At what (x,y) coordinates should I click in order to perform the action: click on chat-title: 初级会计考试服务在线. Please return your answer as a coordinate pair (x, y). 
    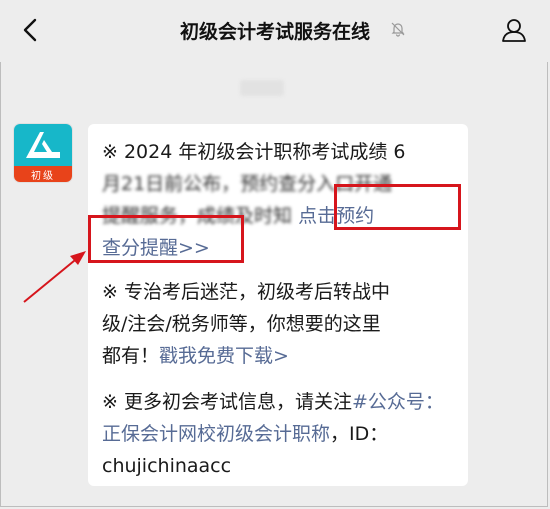
    Looking at the image, I should click on (274, 32).